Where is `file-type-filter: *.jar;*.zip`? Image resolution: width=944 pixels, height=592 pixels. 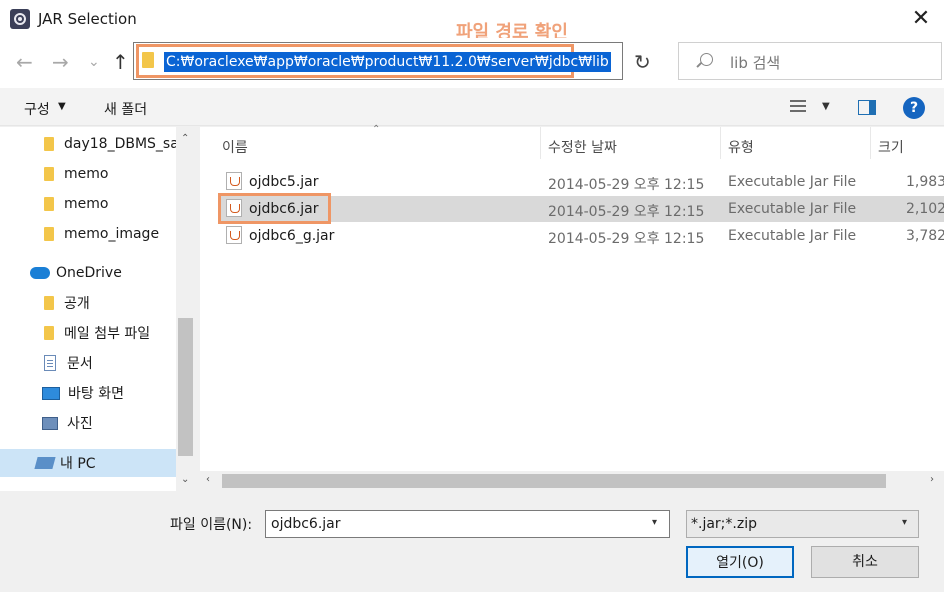
file-type-filter: *.jar;*.zip is located at coordinates (802, 524).